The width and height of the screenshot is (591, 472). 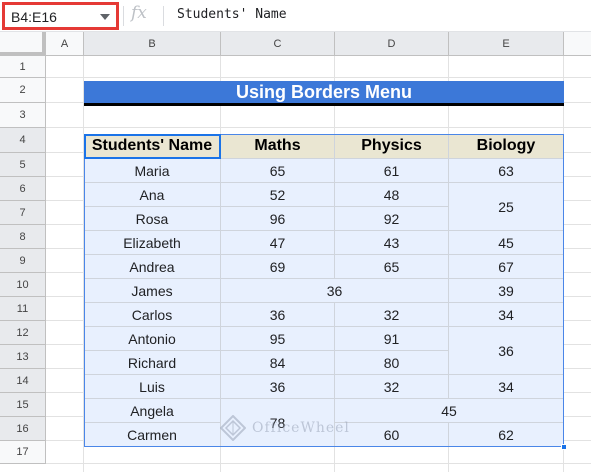 What do you see at coordinates (335, 291) in the screenshot?
I see `cell-maths-physics-merged: 36` at bounding box center [335, 291].